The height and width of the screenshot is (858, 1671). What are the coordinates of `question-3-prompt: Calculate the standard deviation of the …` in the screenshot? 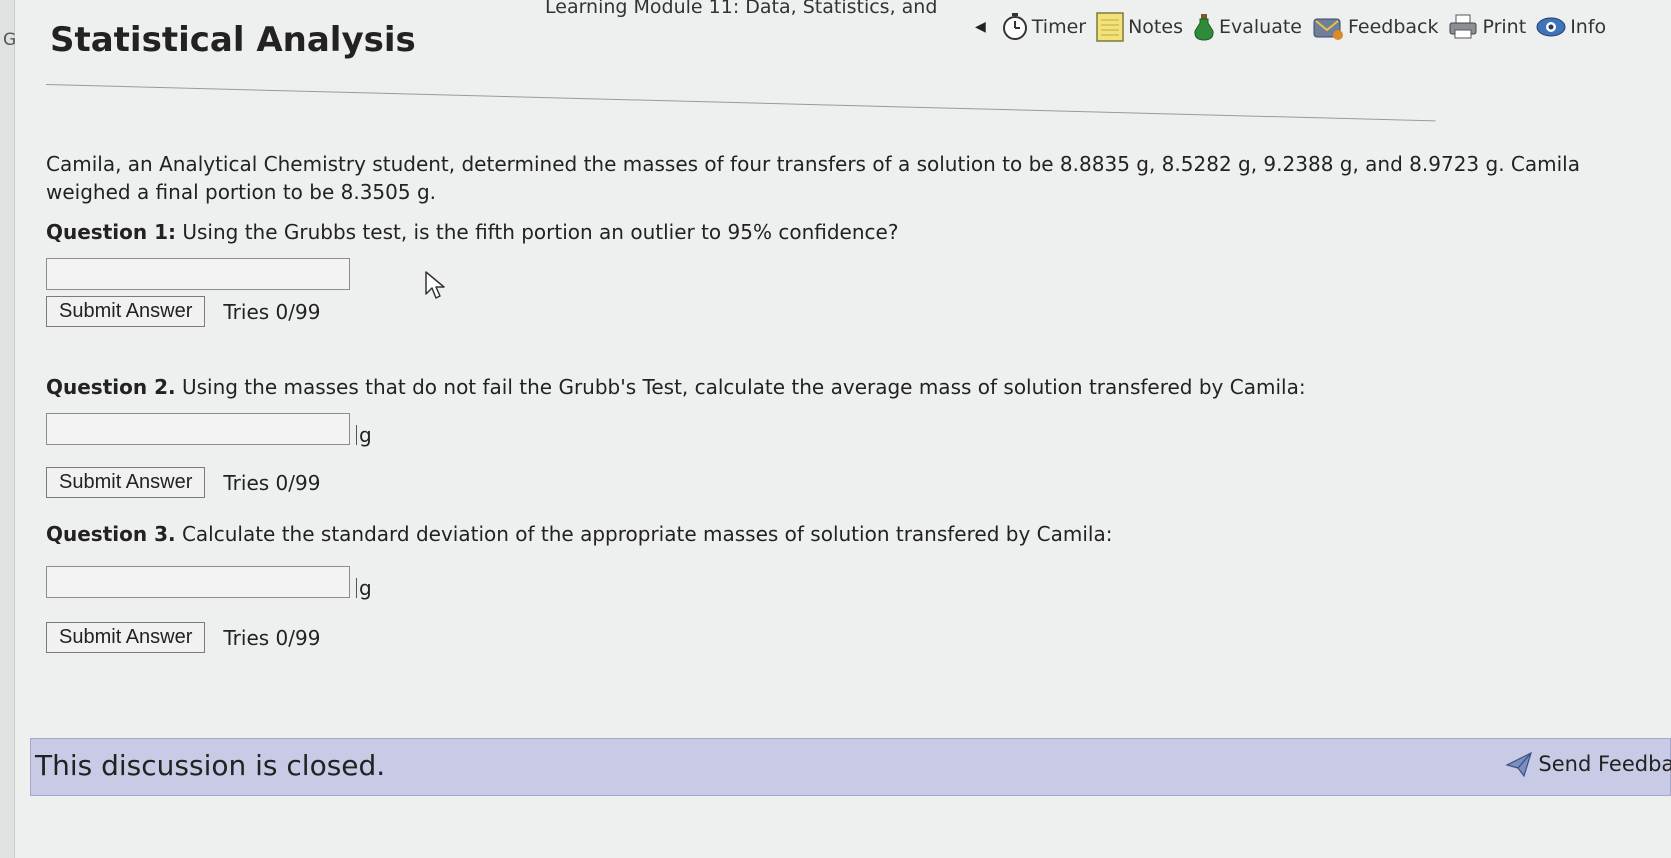 It's located at (647, 534).